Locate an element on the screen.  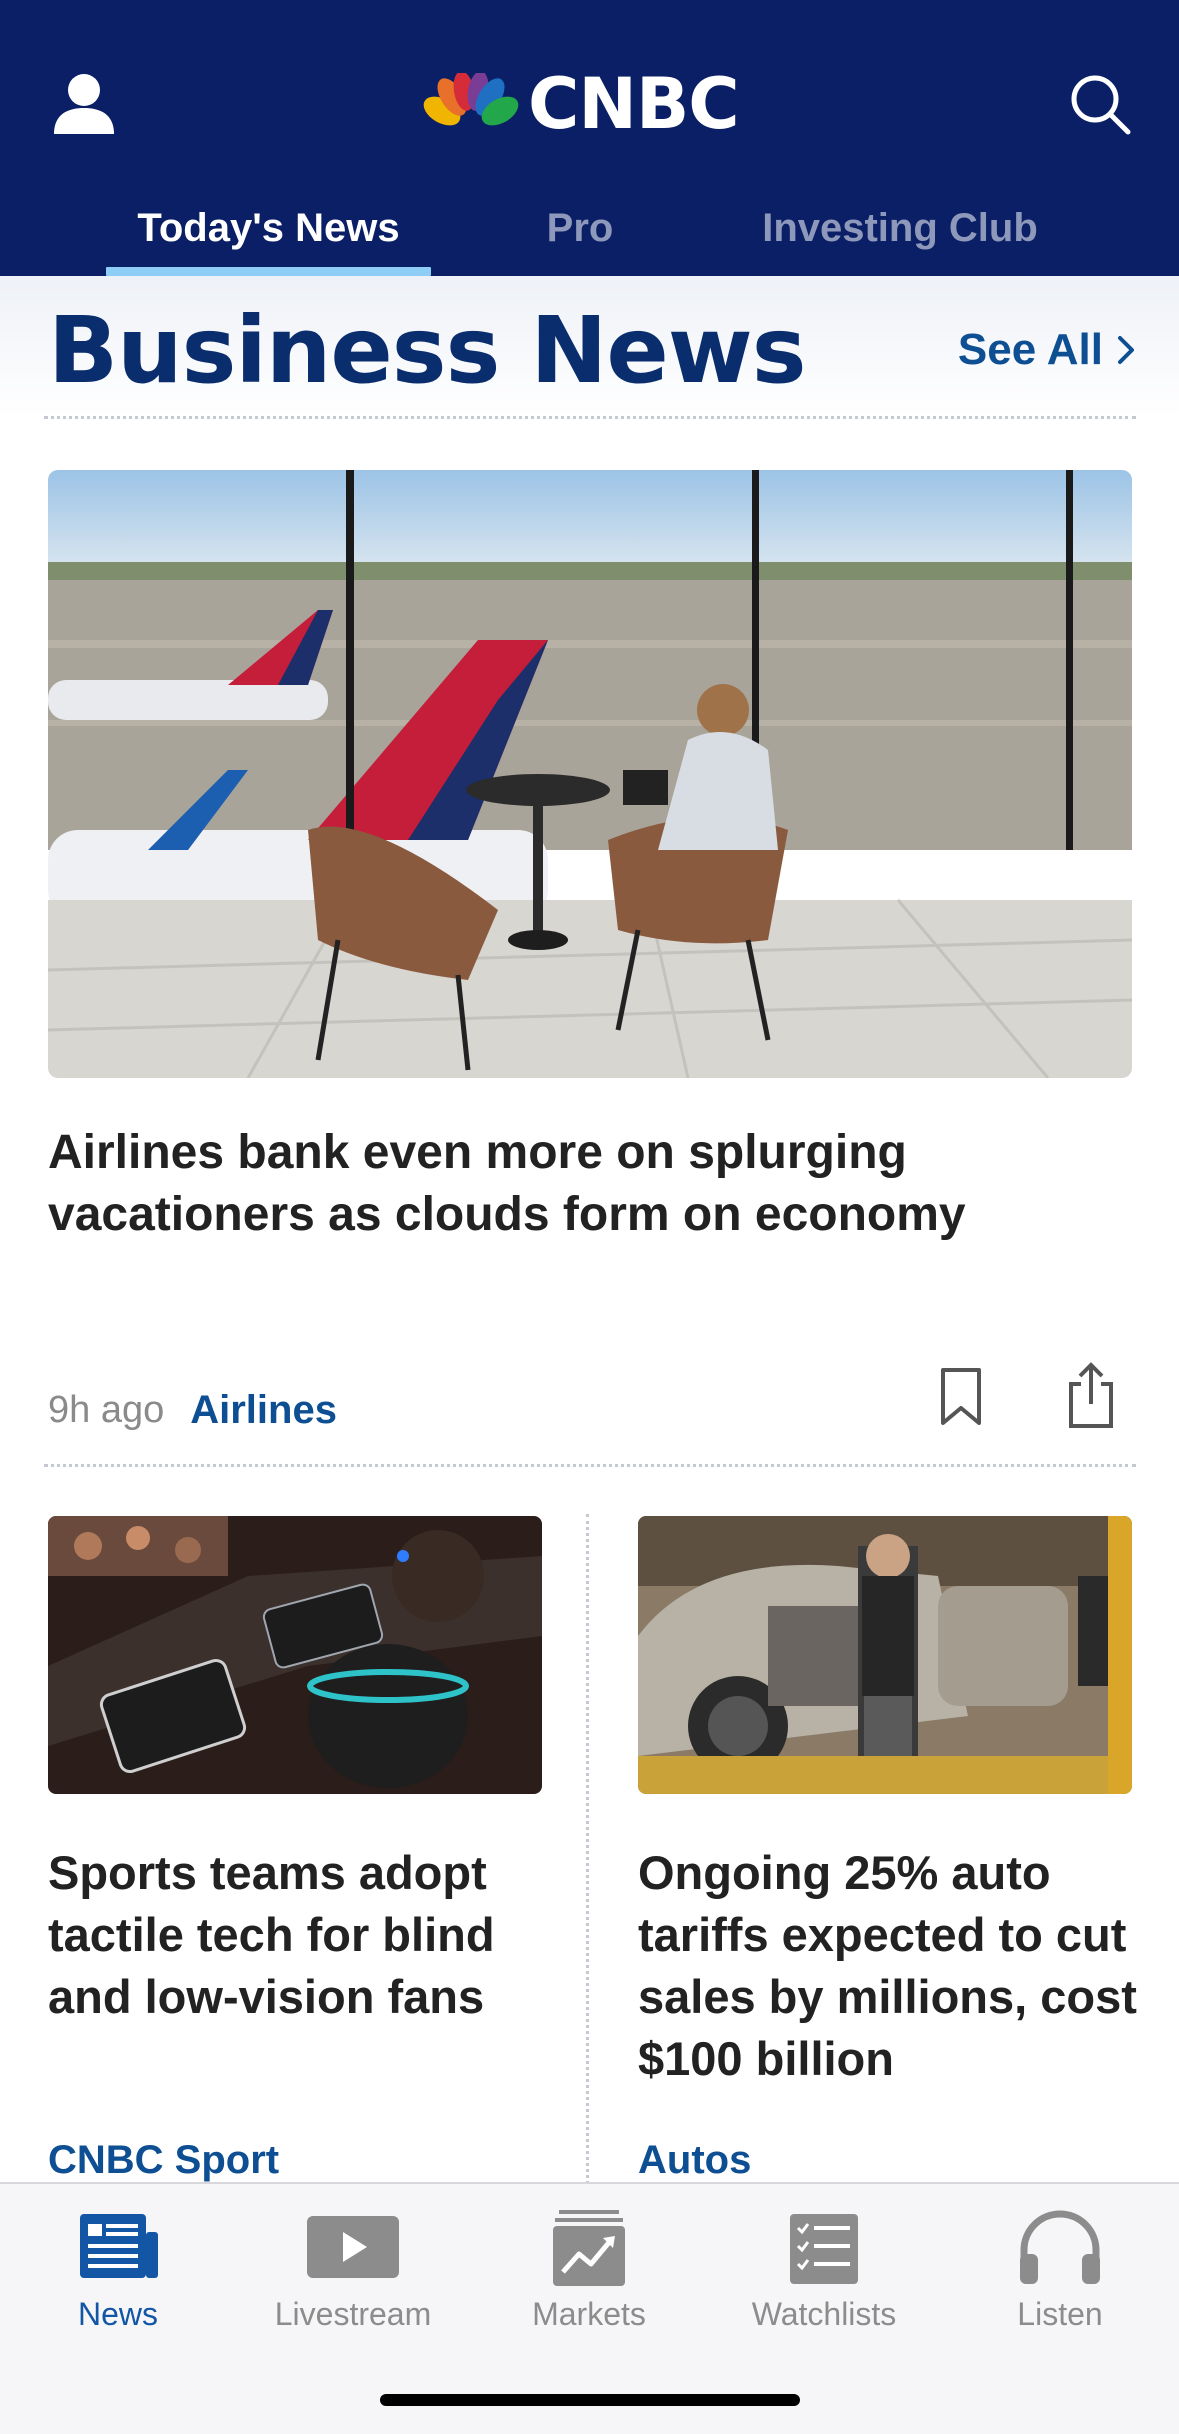
nav-label: News is located at coordinates (117, 2314).